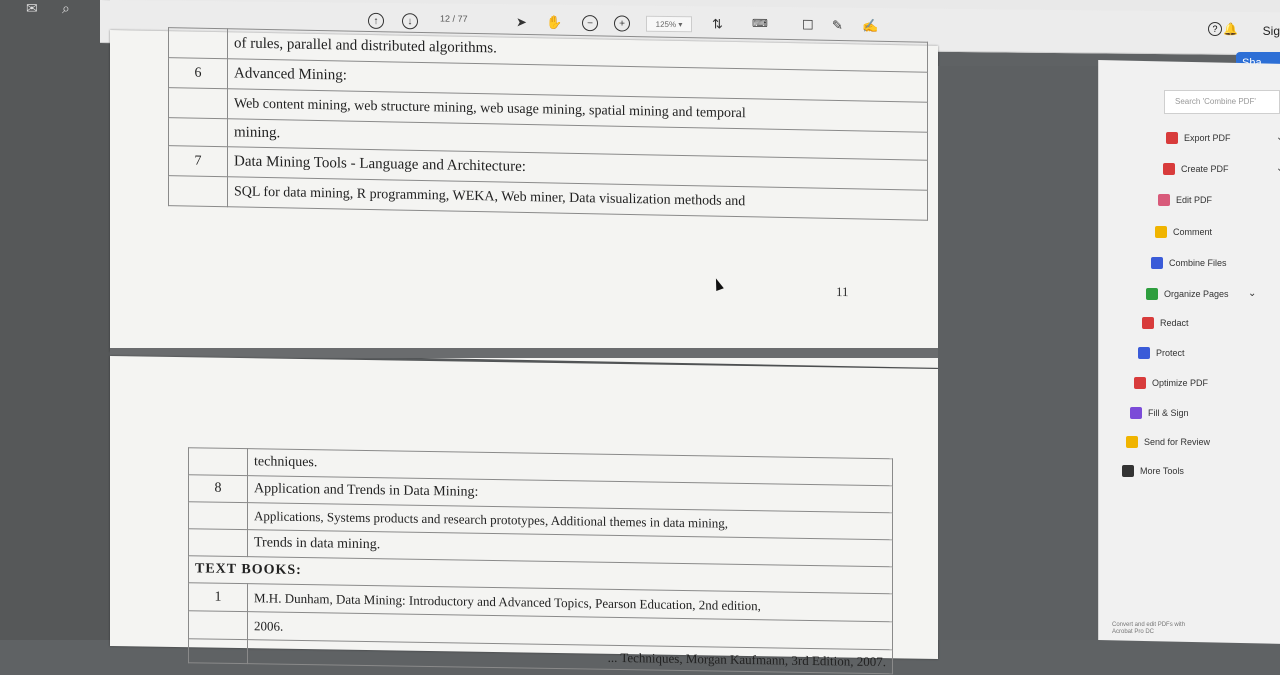 This screenshot has height=675, width=1280. I want to click on comment-icon, so click(1161, 232).